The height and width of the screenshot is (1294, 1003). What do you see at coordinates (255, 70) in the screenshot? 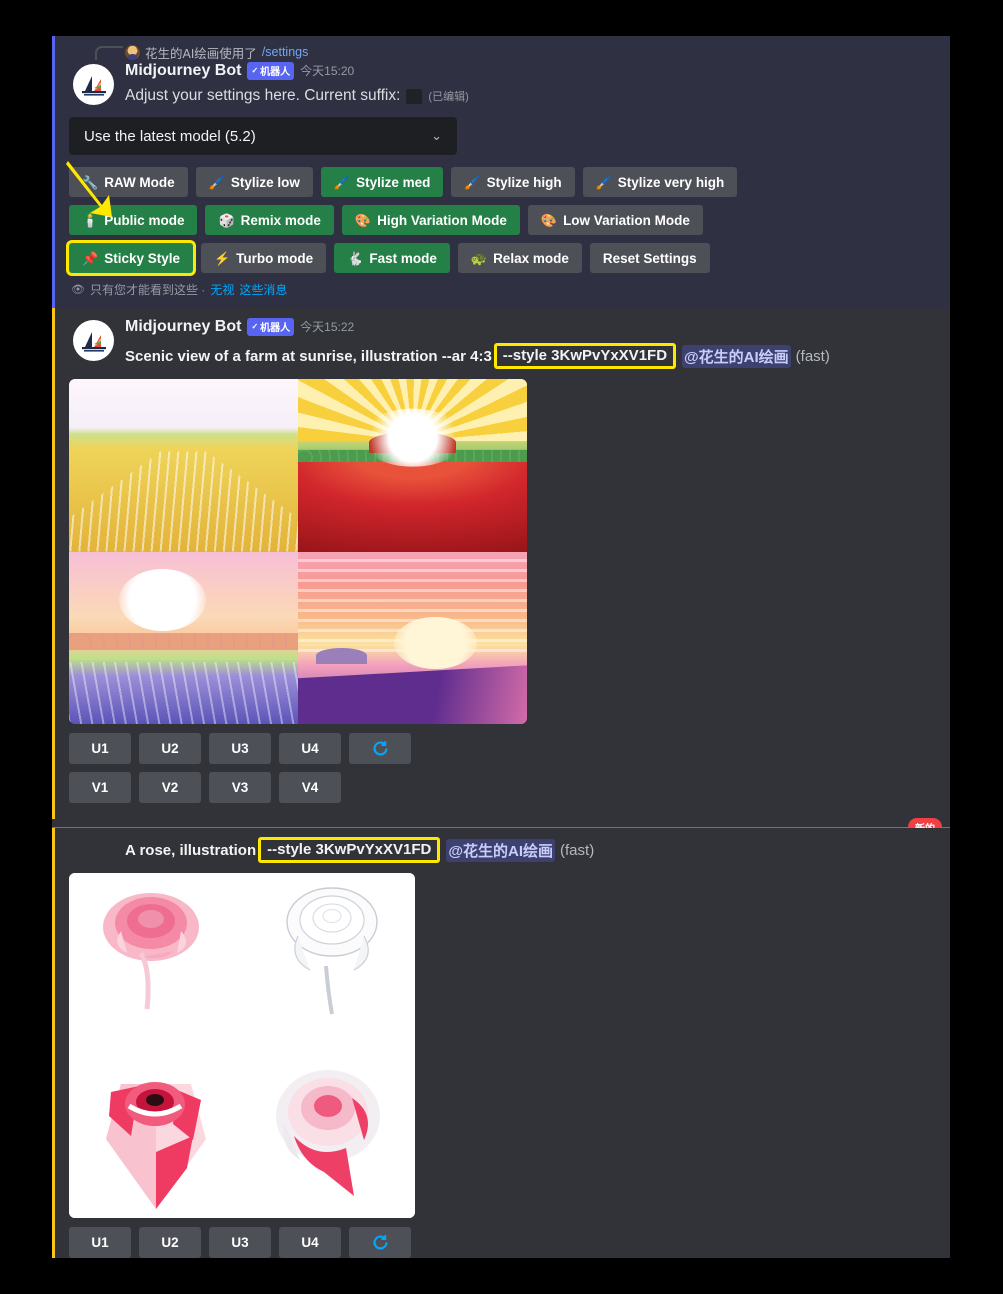
I see `check-icon: ✓` at bounding box center [255, 70].